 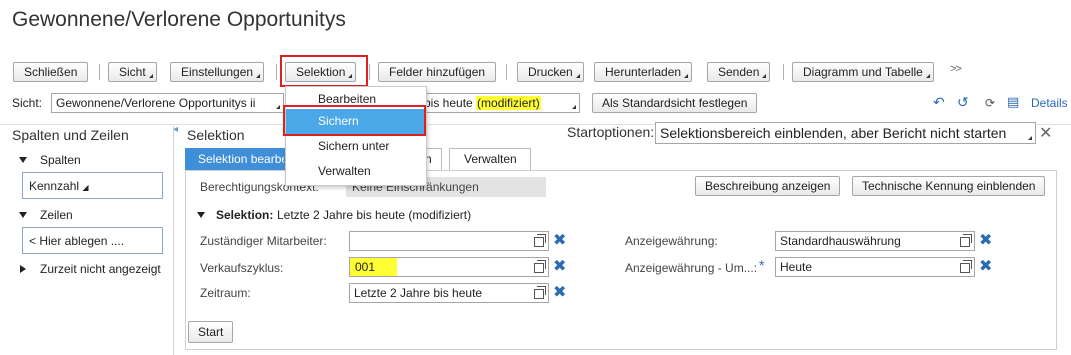 I want to click on currency-conversion-label: Anzeigewährung - Um...:, so click(x=691, y=268).